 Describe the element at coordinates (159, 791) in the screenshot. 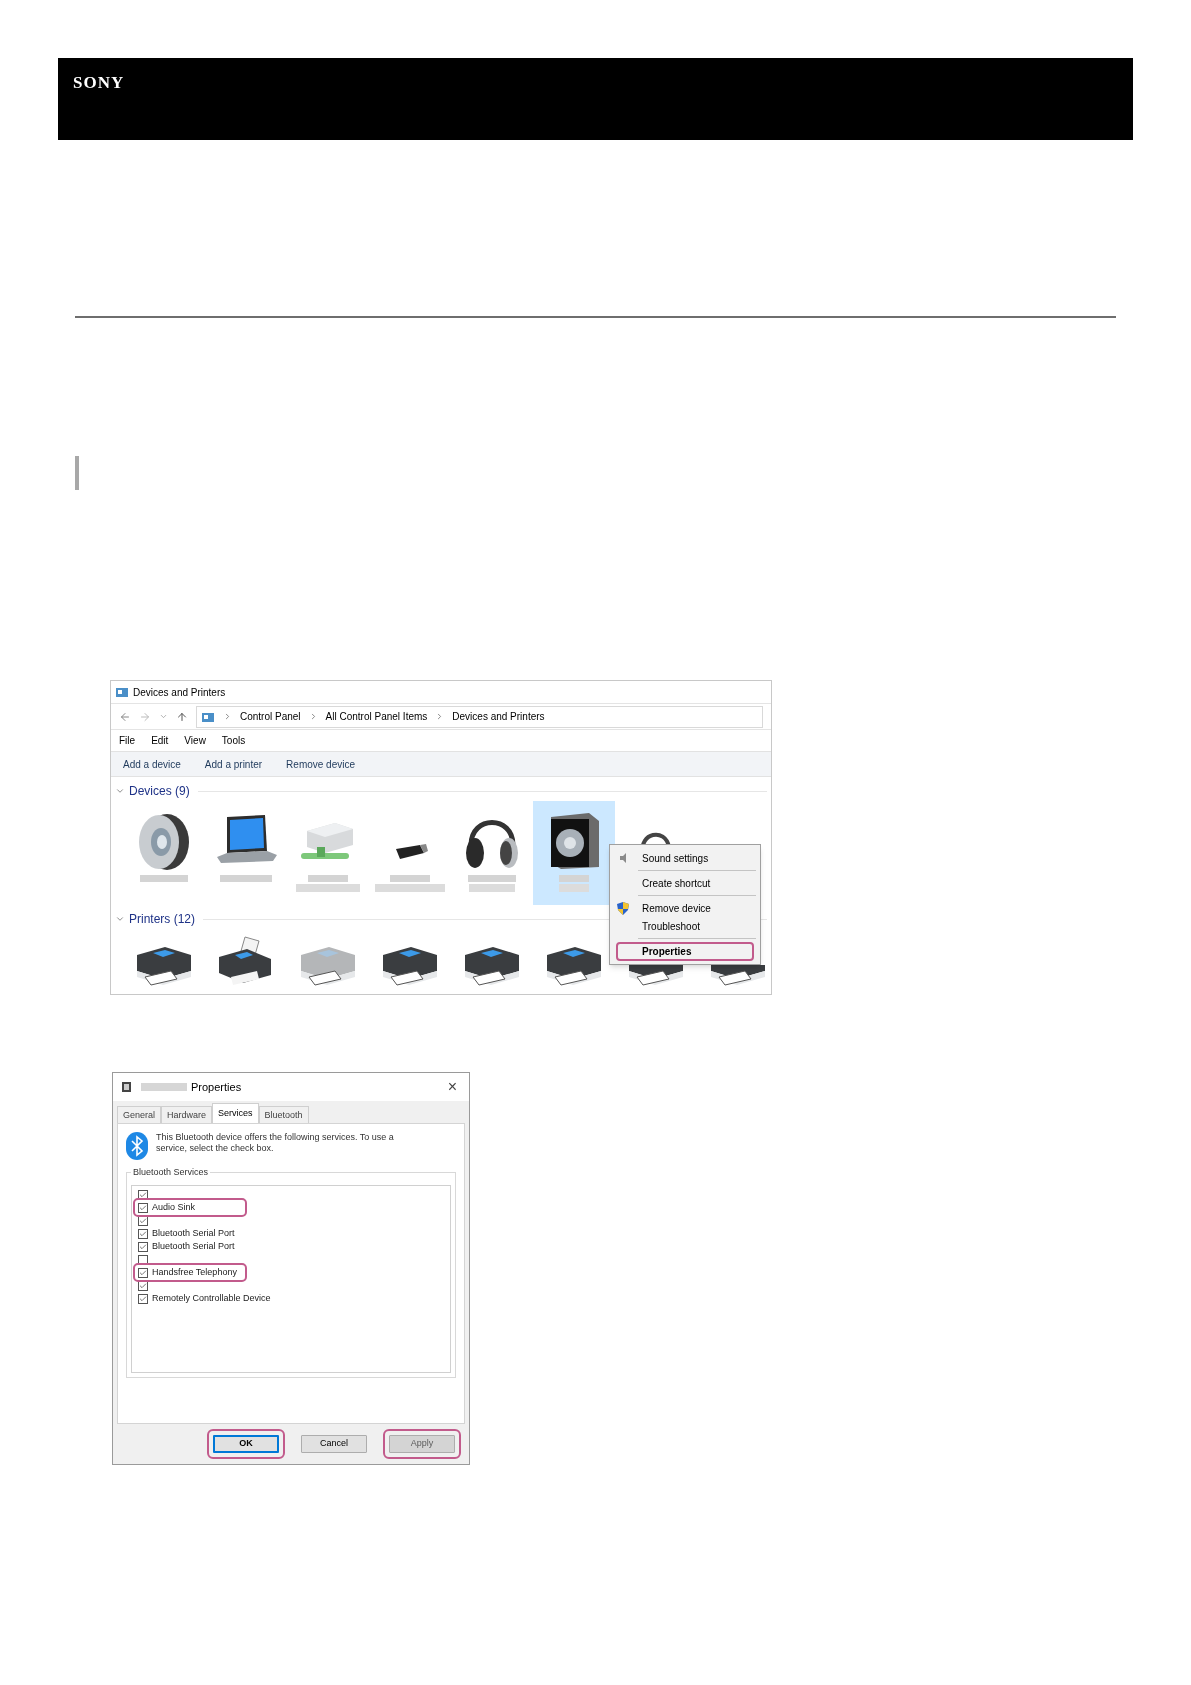

I see `group-heading: Devices (9)` at that location.